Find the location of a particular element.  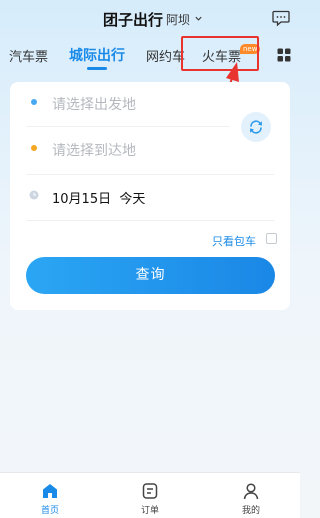

message-icon is located at coordinates (281, 18).